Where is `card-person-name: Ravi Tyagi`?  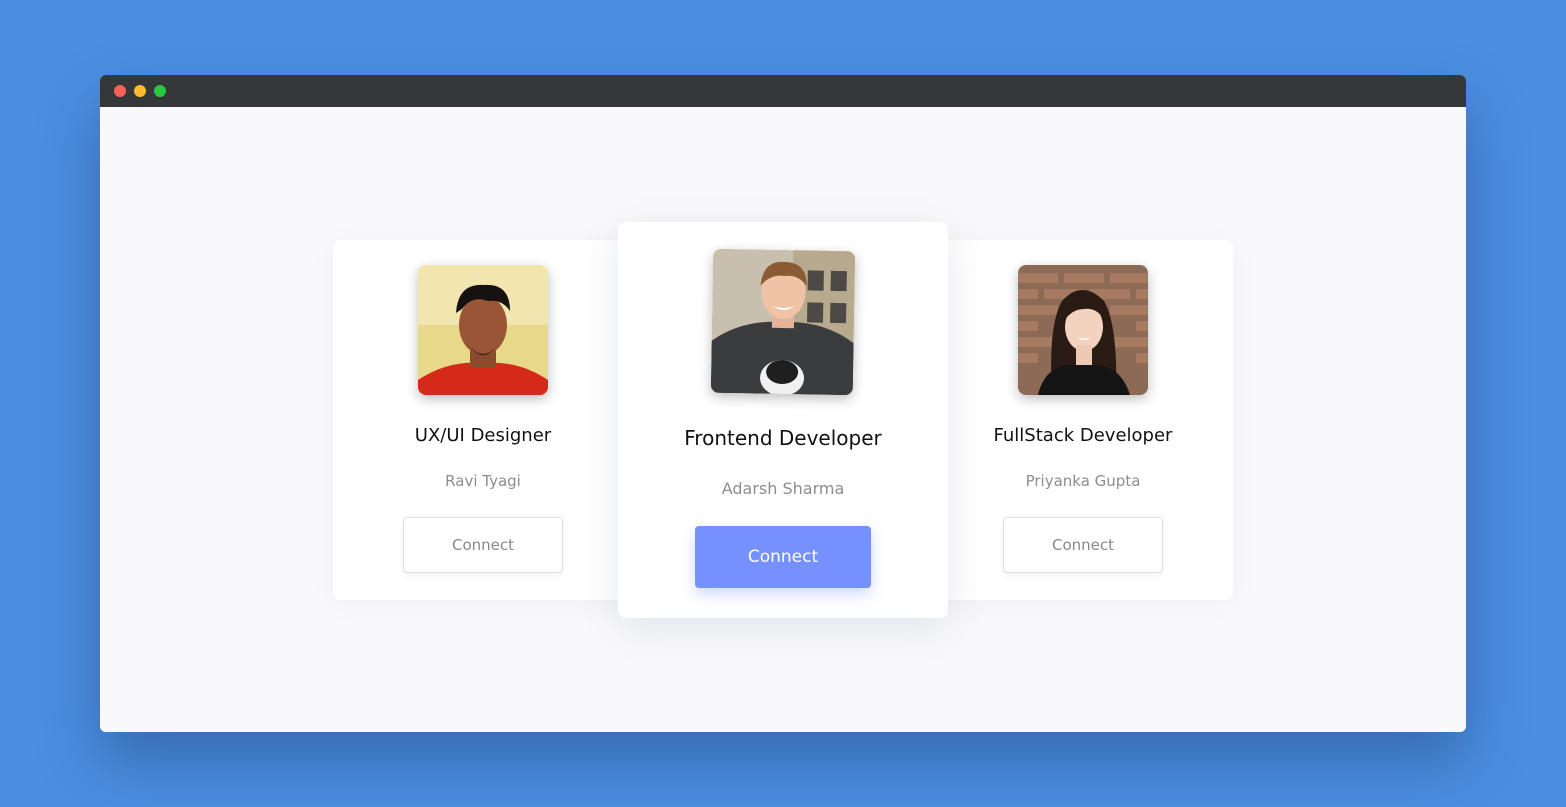
card-person-name: Ravi Tyagi is located at coordinates (483, 481).